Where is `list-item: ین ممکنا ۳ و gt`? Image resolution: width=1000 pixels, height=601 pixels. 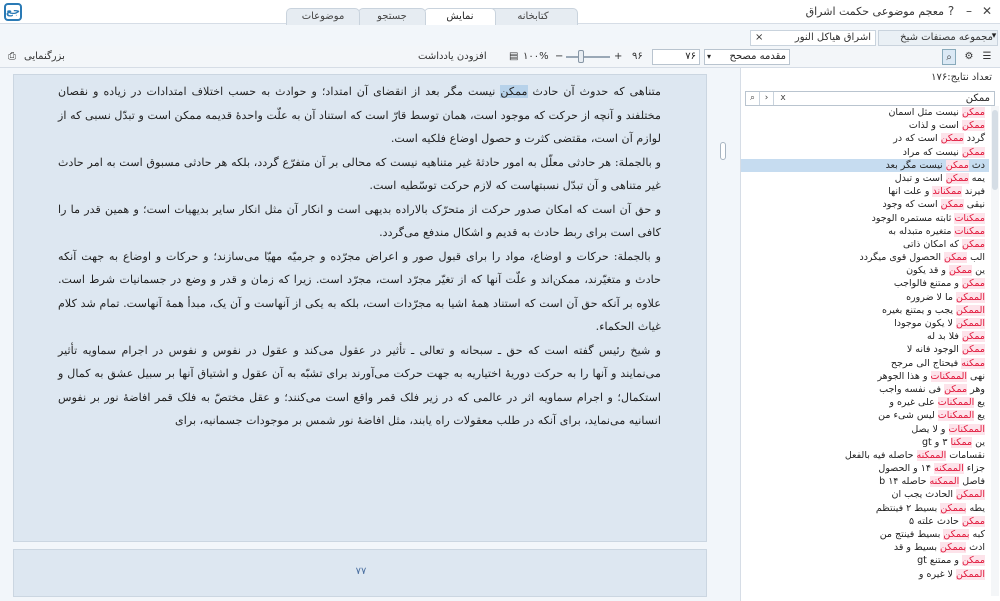
list-item: ین ممکنا ۳ و gt is located at coordinates (865, 442).